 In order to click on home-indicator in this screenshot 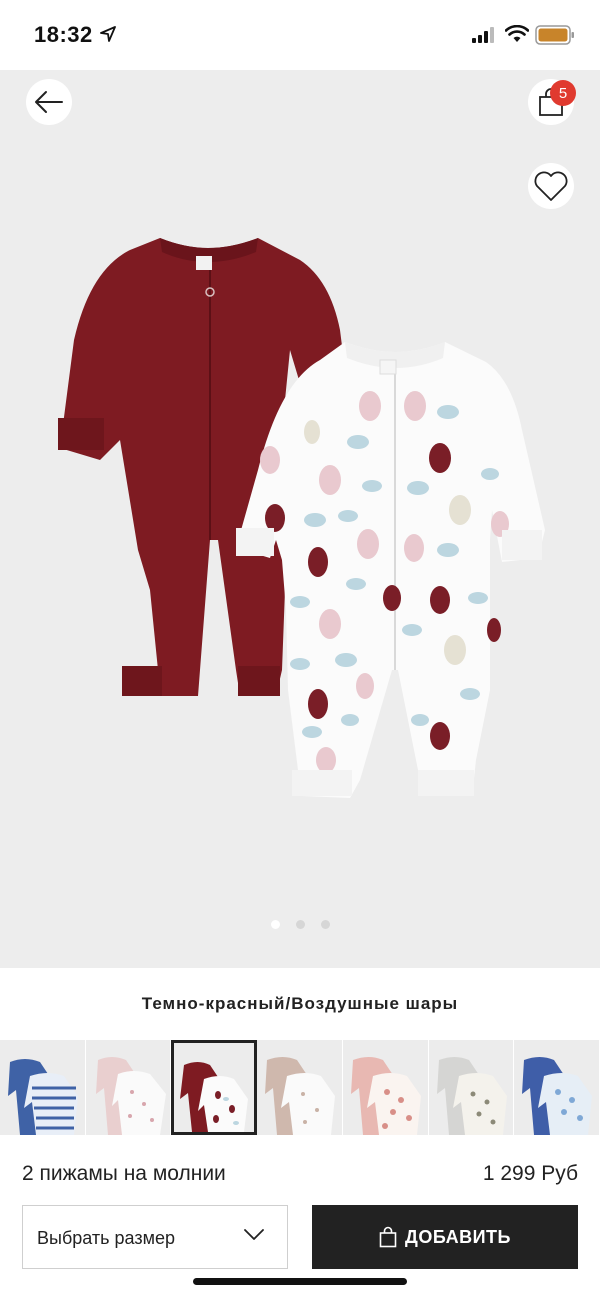, I will do `click(300, 1281)`.